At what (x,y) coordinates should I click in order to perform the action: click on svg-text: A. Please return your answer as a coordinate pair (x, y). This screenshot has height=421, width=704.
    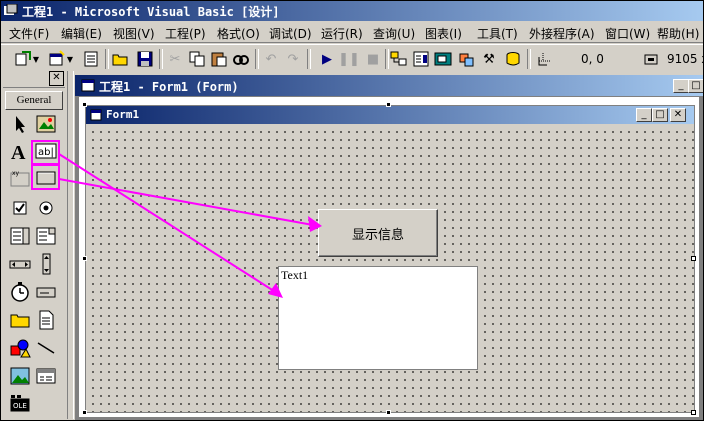
    Looking at the image, I should click on (18, 152).